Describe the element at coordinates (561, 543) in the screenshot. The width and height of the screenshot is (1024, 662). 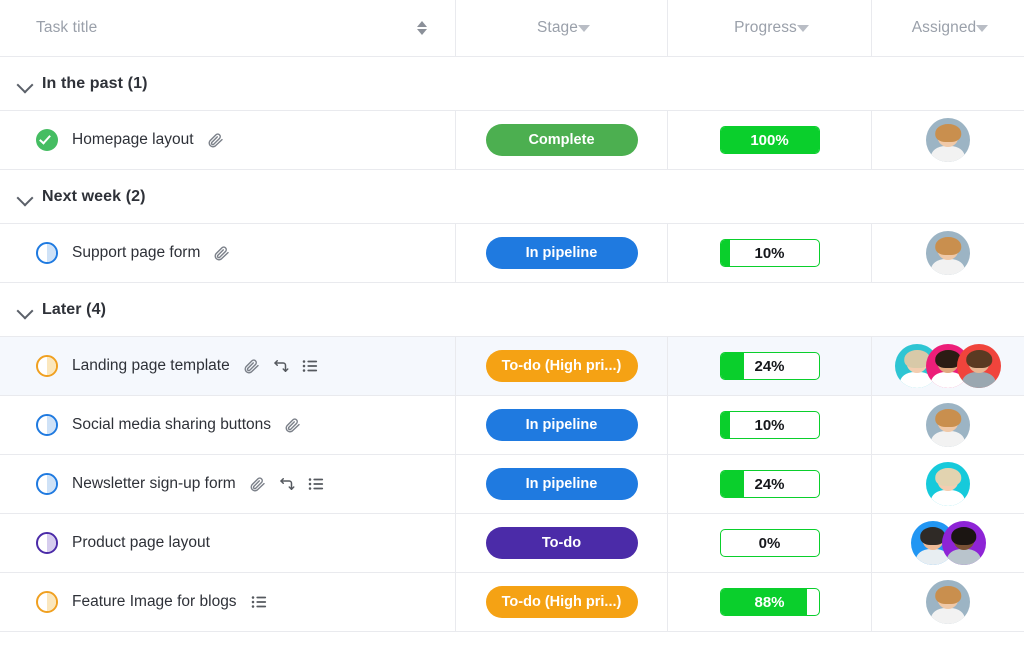
I see `stage-badge: To-do` at that location.